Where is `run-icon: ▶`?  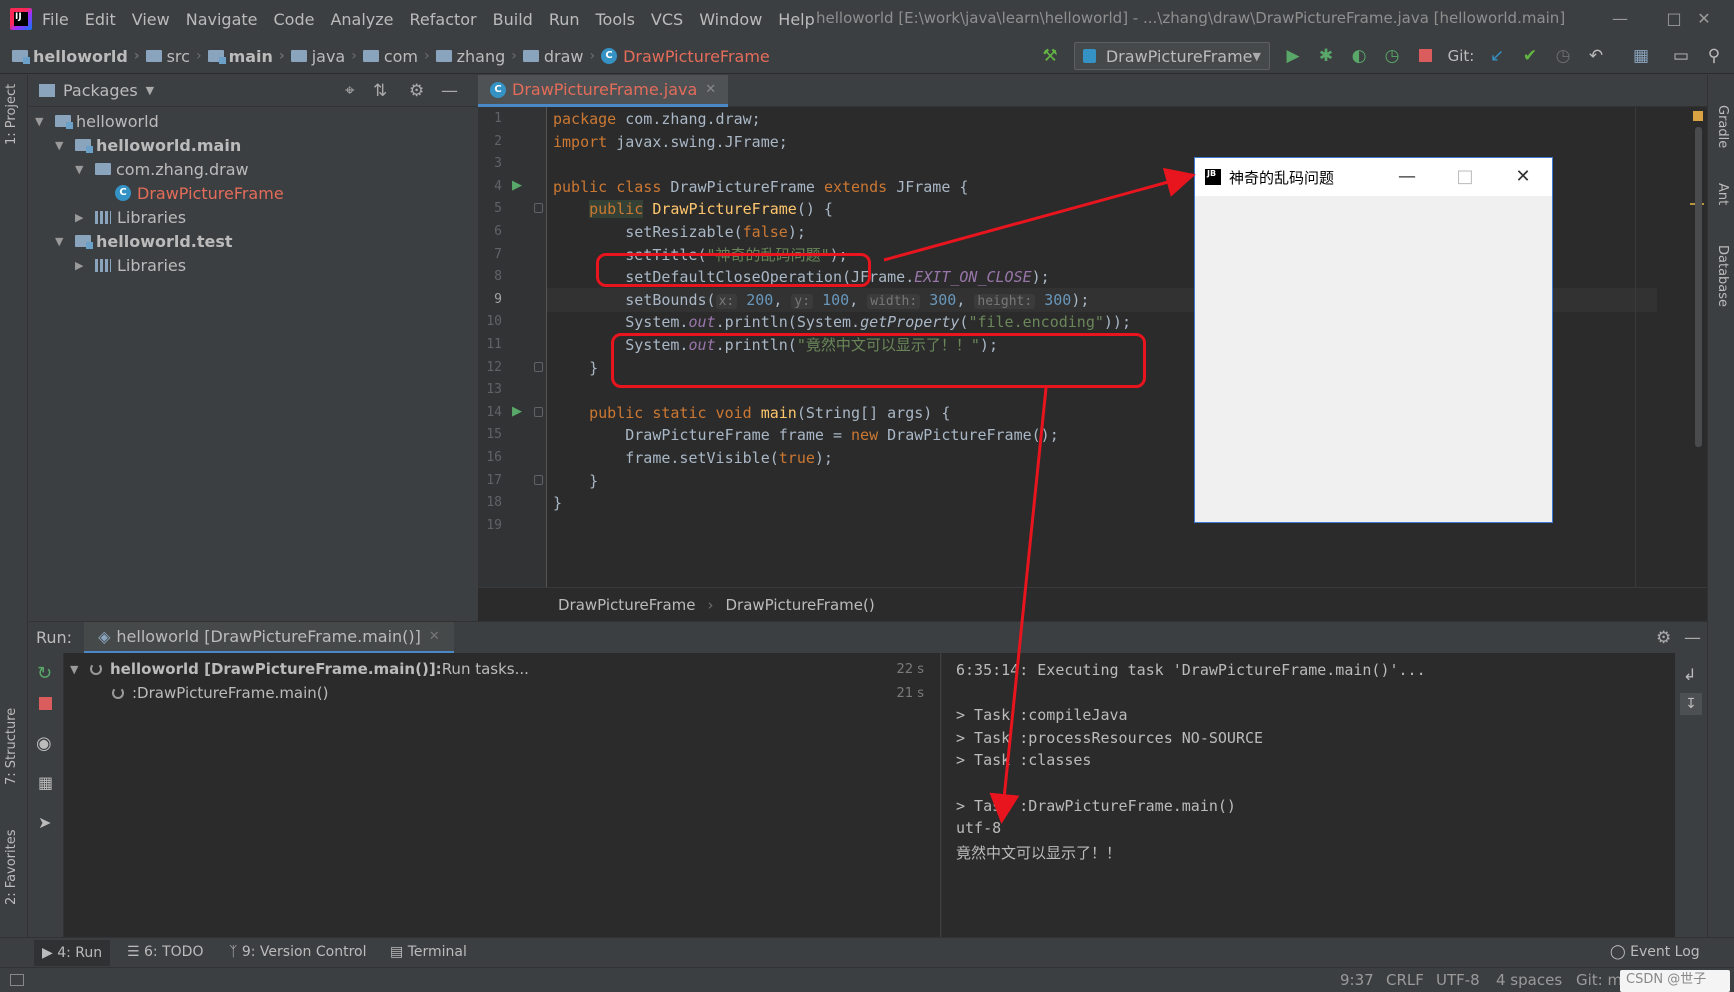 run-icon: ▶ is located at coordinates (1293, 56).